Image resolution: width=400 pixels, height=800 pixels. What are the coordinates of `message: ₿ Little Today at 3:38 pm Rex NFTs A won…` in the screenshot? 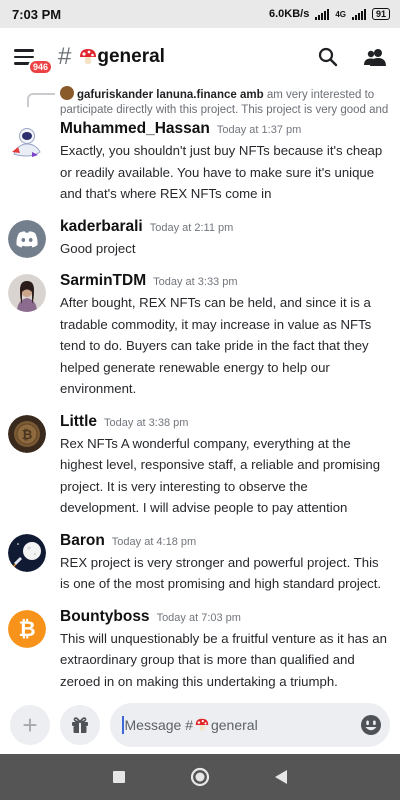 It's located at (200, 465).